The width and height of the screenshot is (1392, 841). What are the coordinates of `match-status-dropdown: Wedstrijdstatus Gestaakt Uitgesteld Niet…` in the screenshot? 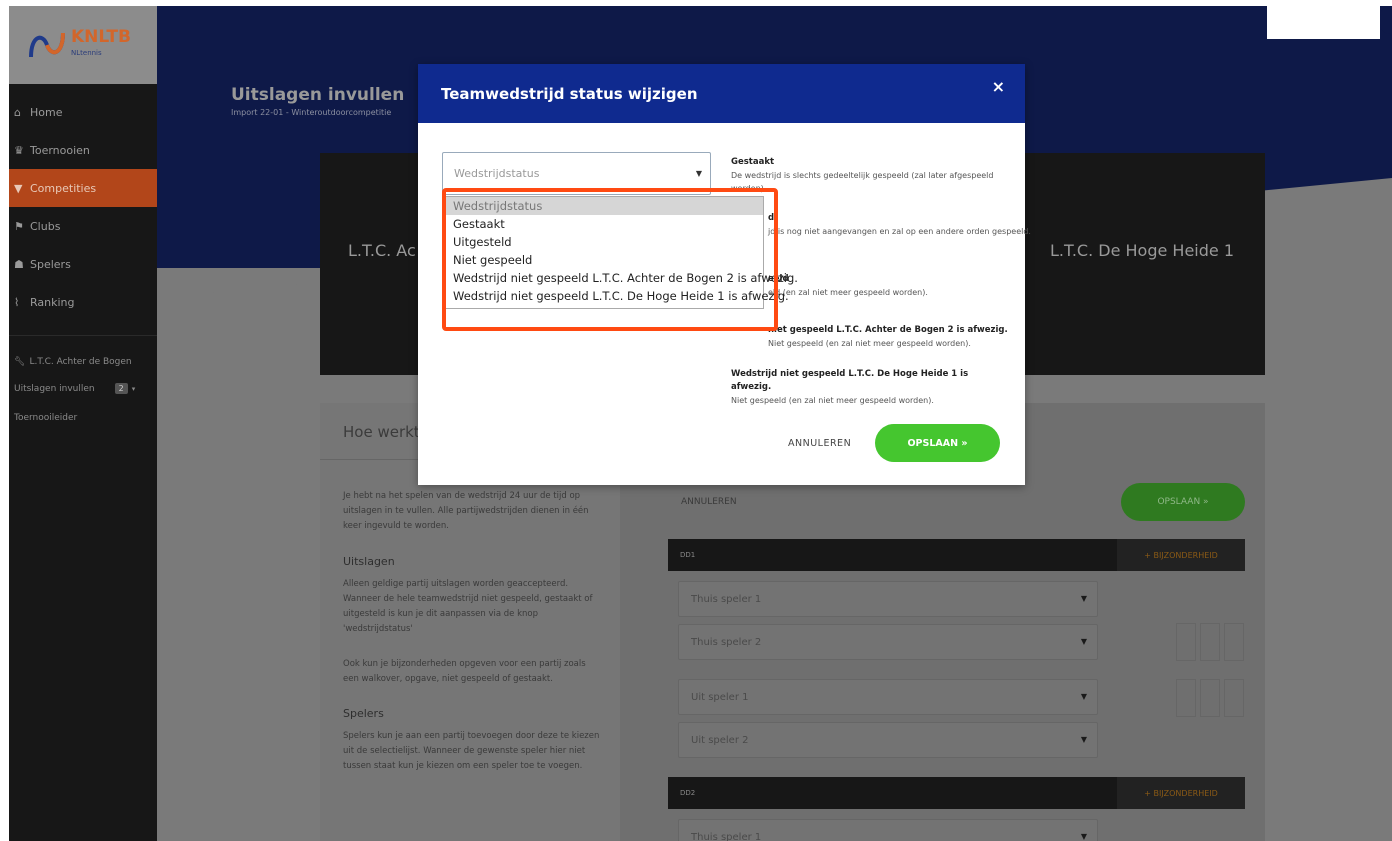 It's located at (620, 252).